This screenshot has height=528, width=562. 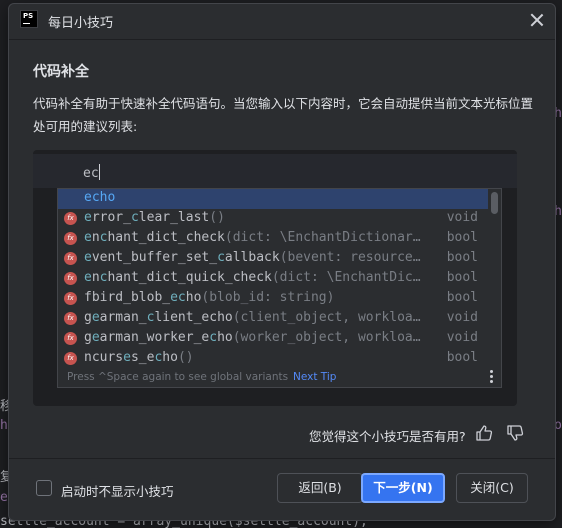 What do you see at coordinates (492, 377) in the screenshot?
I see `more-options-icon` at bounding box center [492, 377].